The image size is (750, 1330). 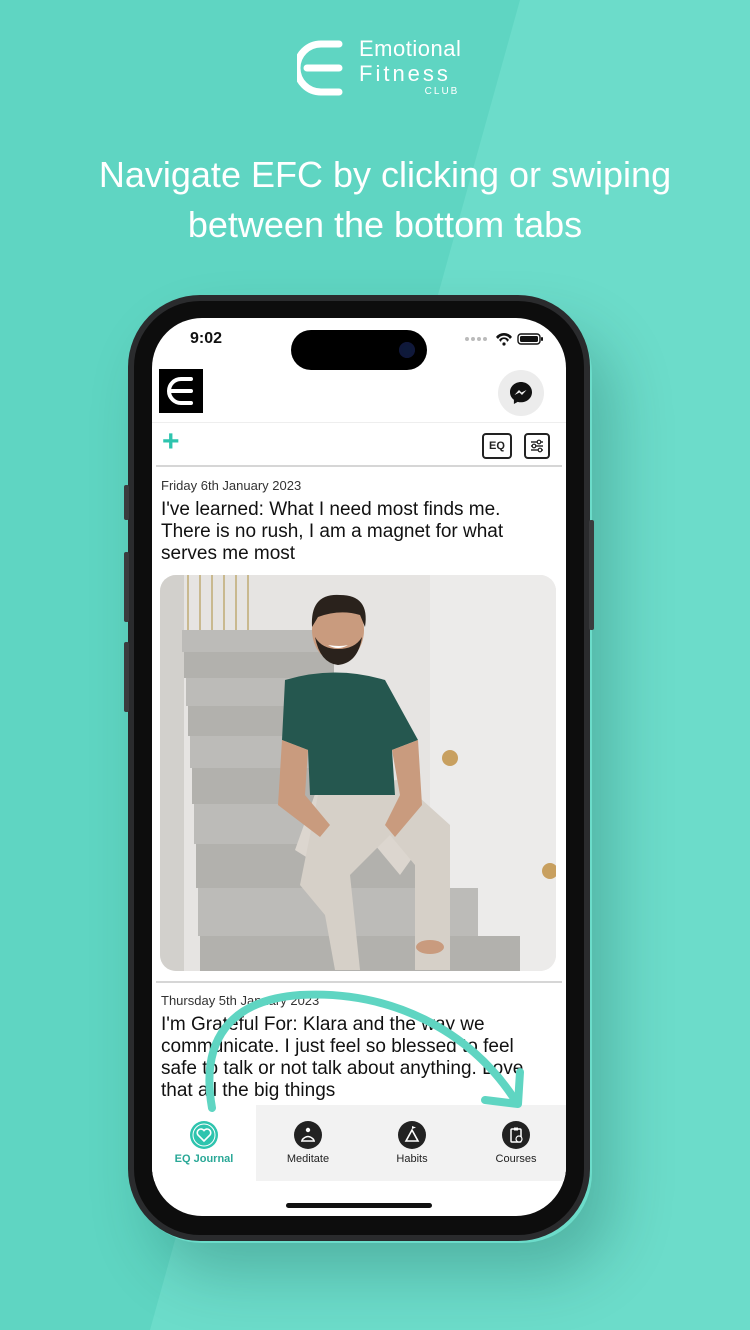 I want to click on brand-wordmark: Emotional Fitness CLUB, so click(x=410, y=67).